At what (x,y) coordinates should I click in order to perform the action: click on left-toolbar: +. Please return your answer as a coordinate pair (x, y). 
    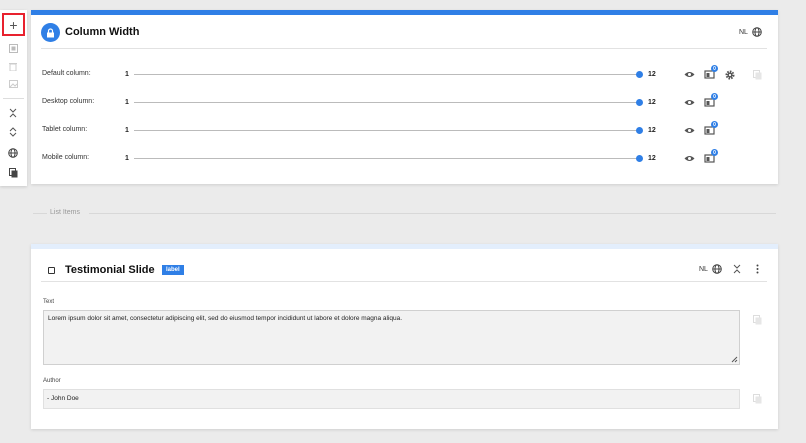
    Looking at the image, I should click on (13, 98).